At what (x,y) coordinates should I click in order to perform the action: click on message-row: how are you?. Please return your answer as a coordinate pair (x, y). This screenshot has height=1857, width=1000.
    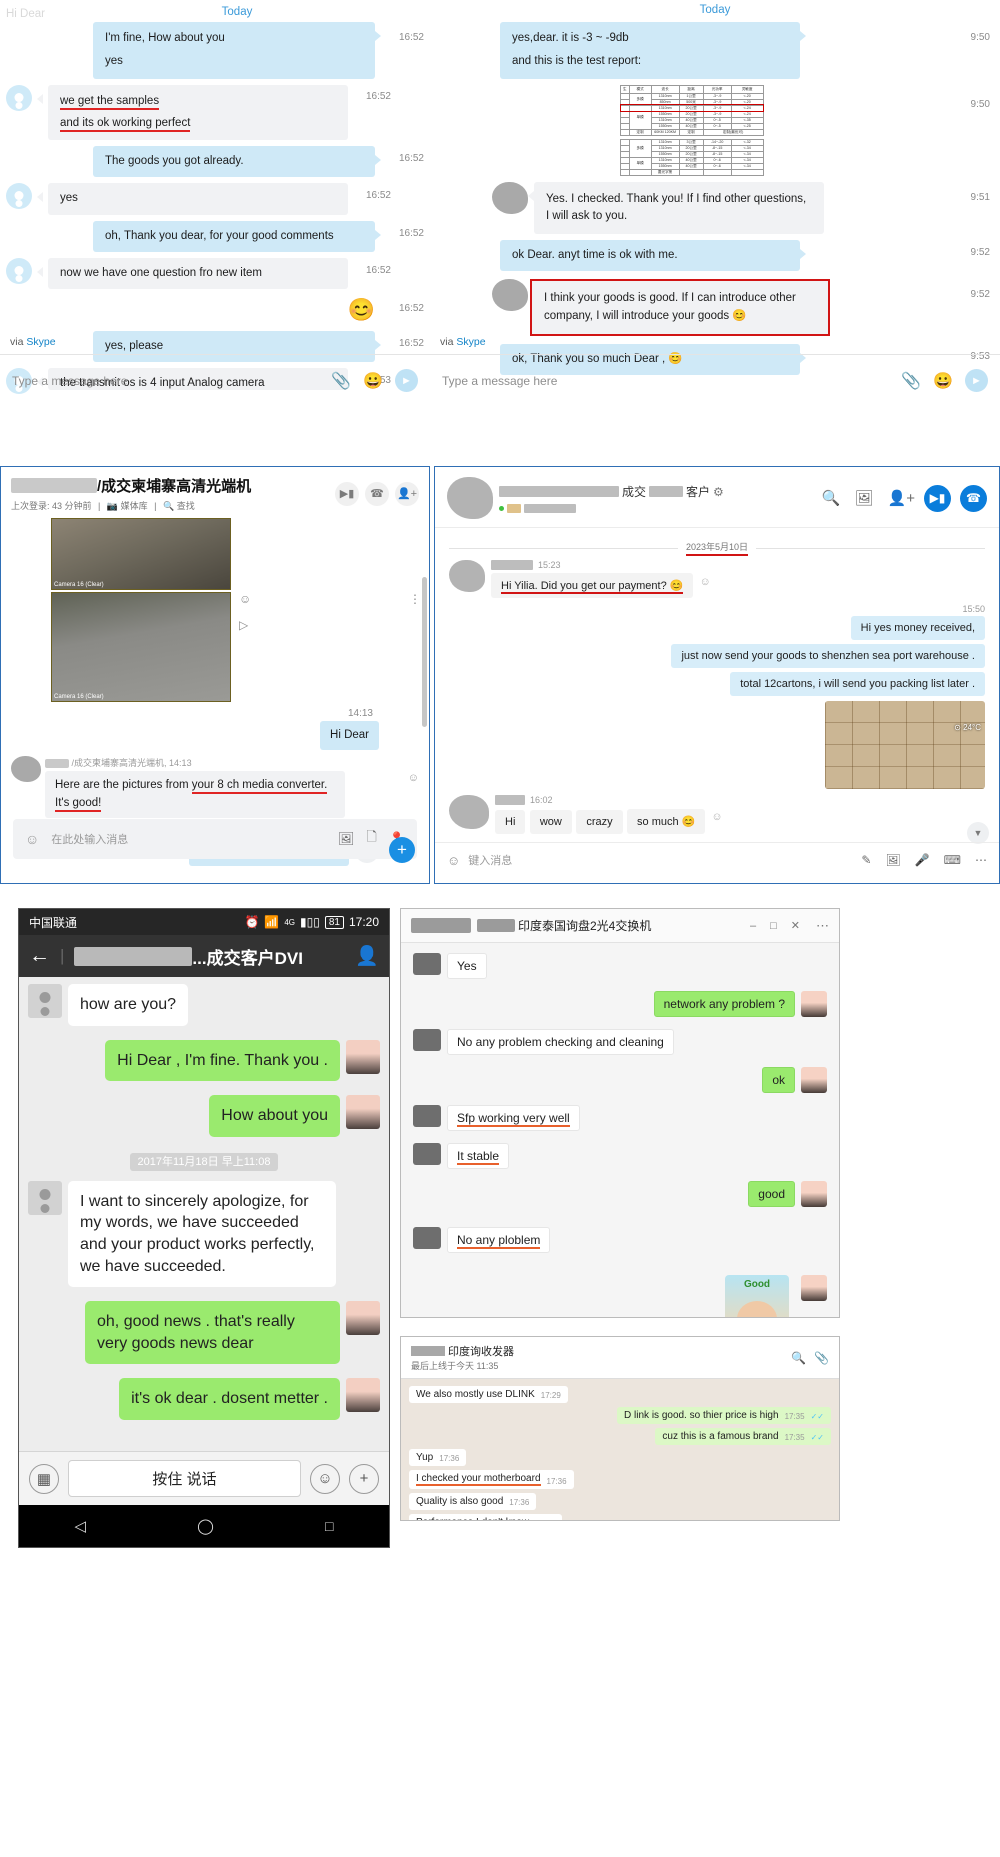
    Looking at the image, I should click on (204, 1005).